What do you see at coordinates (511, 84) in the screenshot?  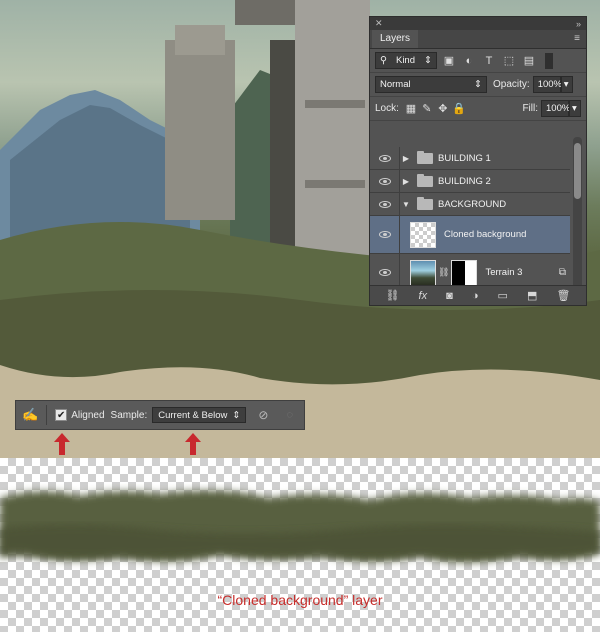 I see `opacity-label: Opacity:` at bounding box center [511, 84].